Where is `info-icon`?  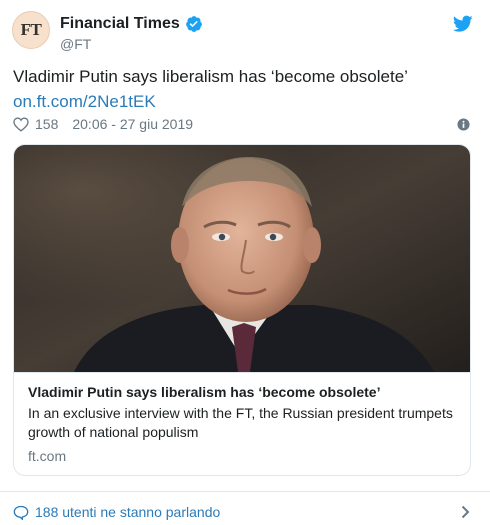 info-icon is located at coordinates (463, 124).